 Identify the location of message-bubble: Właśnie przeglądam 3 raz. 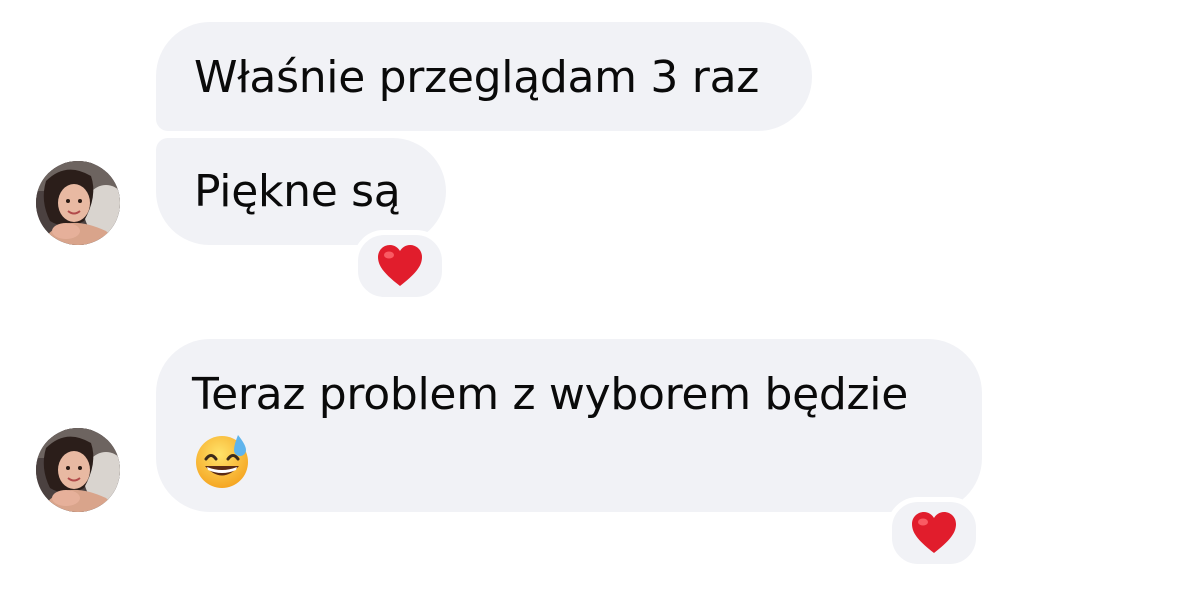
(484, 76).